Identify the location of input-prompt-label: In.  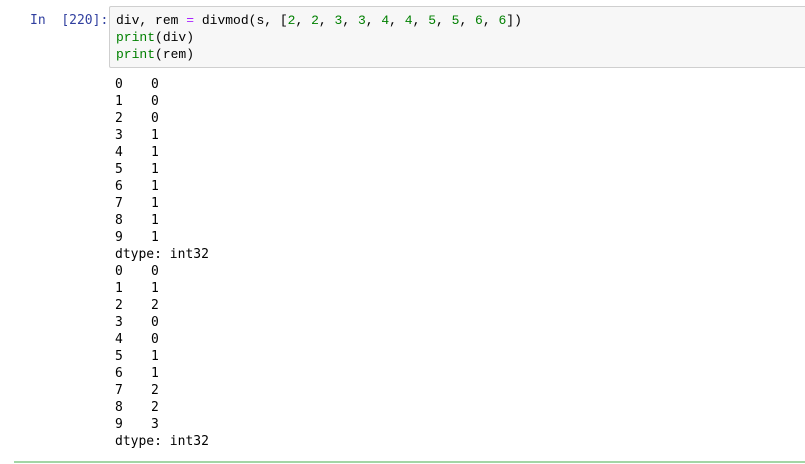
(38, 20).